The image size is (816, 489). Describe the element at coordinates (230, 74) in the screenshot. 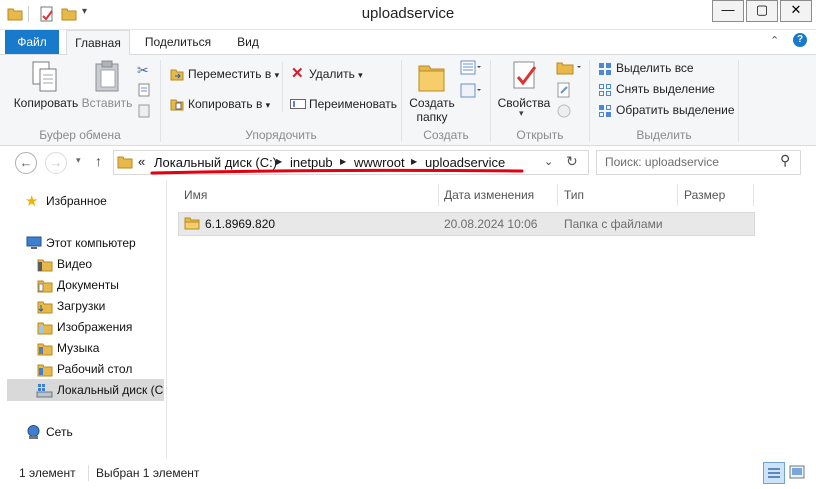

I see `move-to-label: Переместить в` at that location.